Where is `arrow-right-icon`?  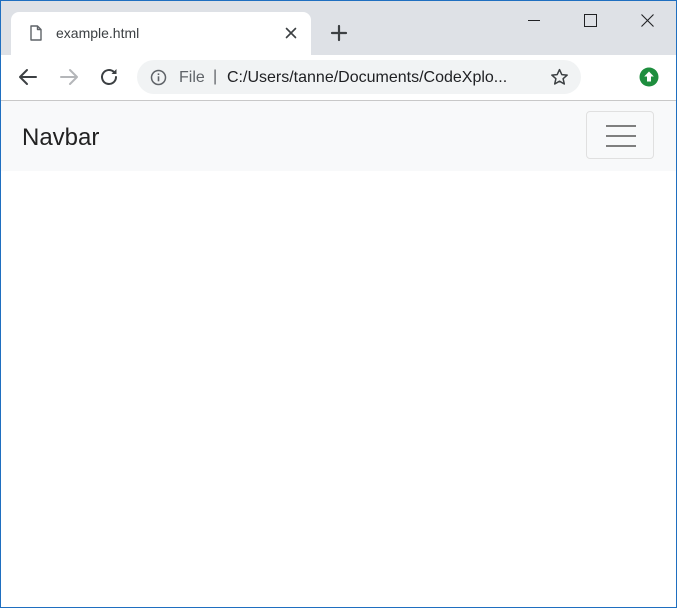
arrow-right-icon is located at coordinates (69, 77).